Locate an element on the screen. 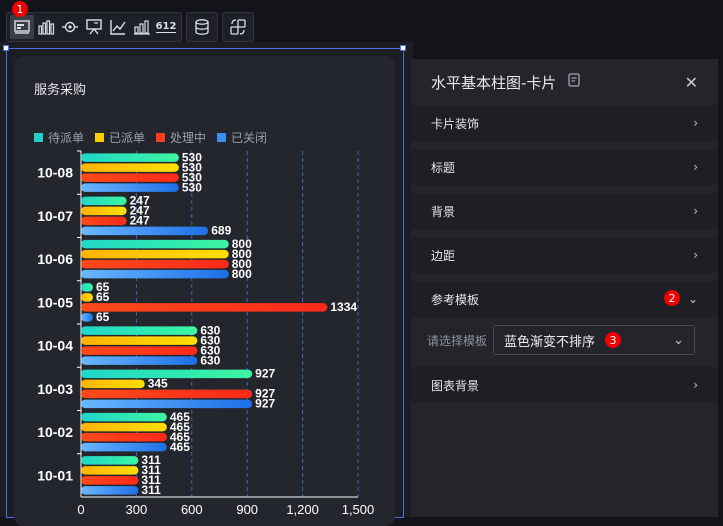 The width and height of the screenshot is (723, 526). bar-value-label: 800 is located at coordinates (242, 274).